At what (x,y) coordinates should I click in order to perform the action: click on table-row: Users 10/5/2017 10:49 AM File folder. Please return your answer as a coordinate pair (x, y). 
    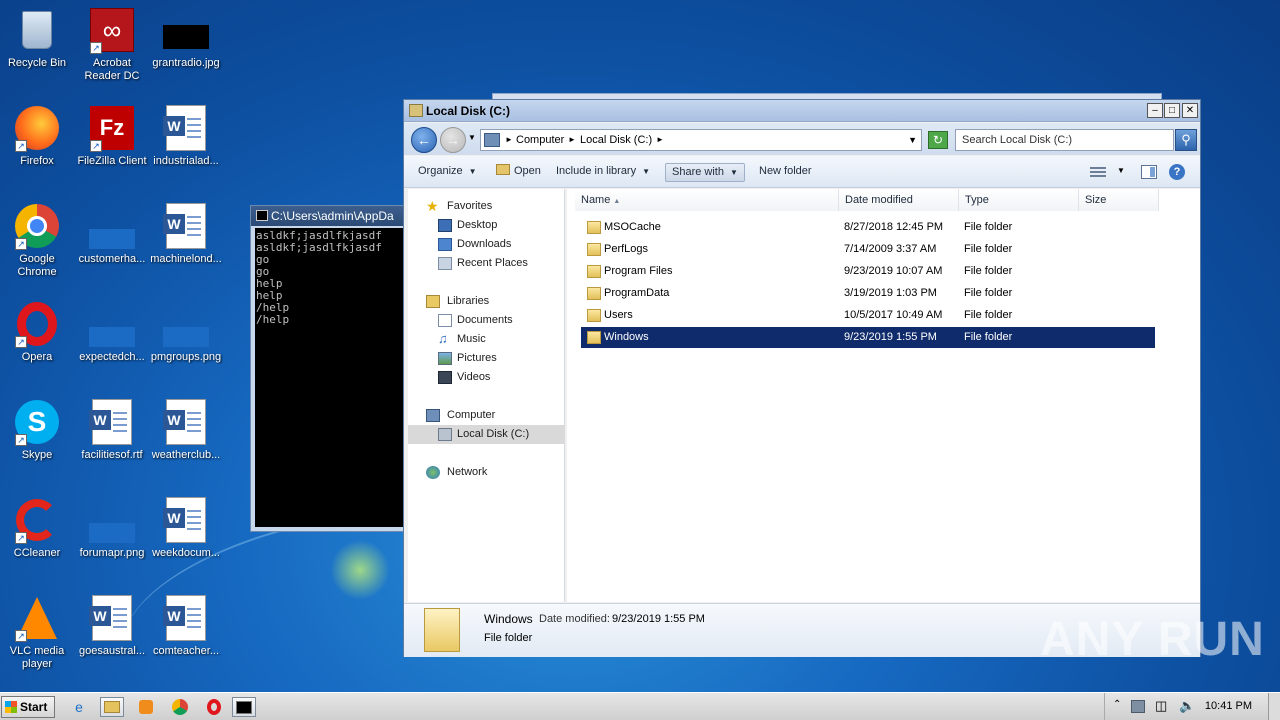
    Looking at the image, I should click on (868, 315).